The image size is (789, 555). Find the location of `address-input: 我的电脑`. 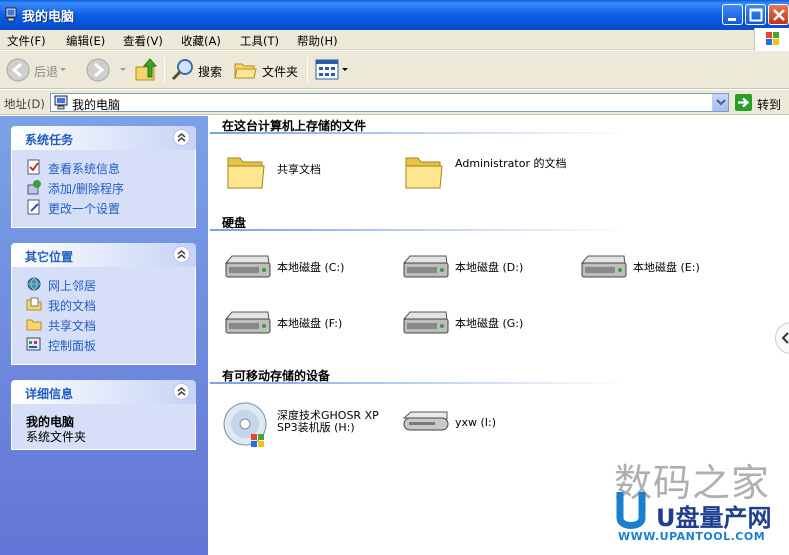

address-input: 我的电脑 is located at coordinates (389, 102).